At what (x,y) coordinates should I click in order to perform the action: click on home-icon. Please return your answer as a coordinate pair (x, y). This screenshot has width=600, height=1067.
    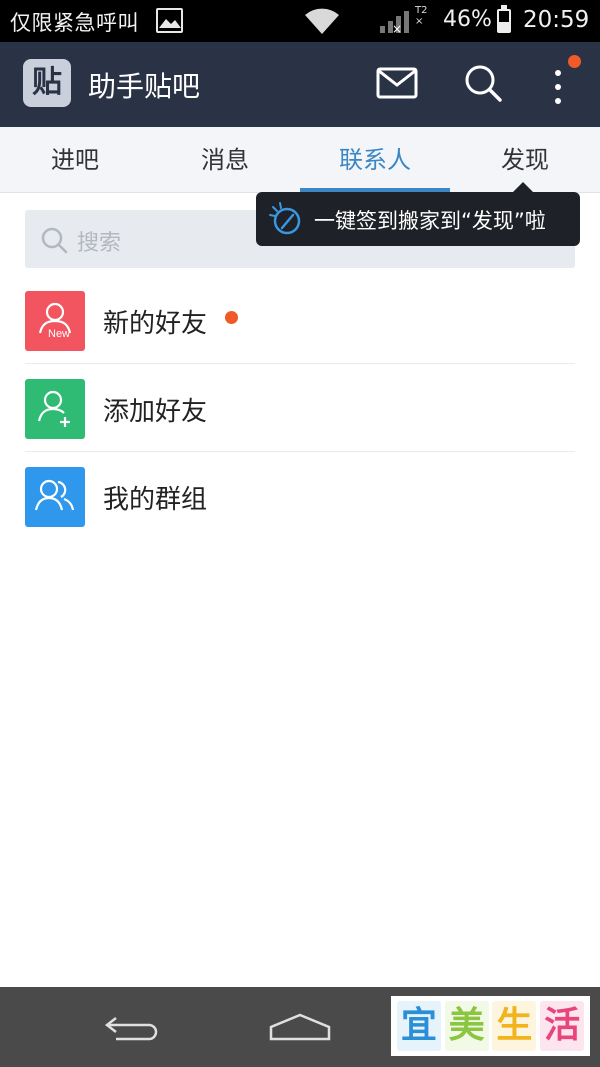
    Looking at the image, I should click on (300, 1027).